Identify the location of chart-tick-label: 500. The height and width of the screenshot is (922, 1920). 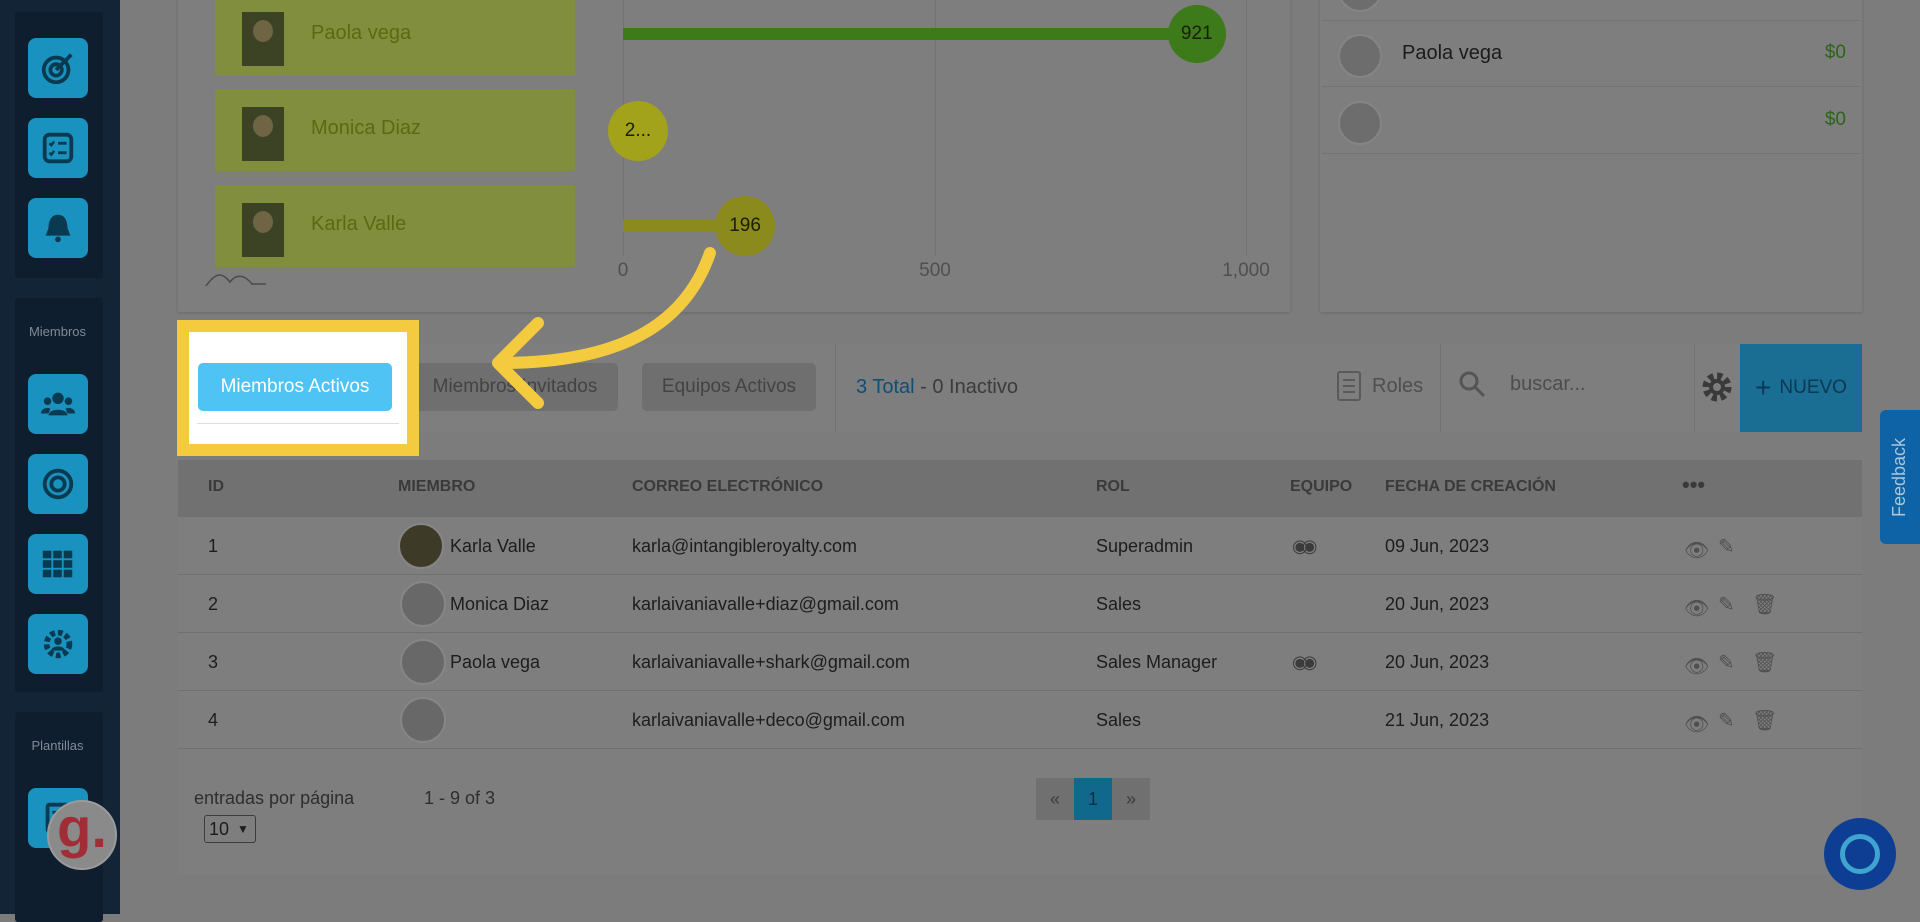
(935, 270).